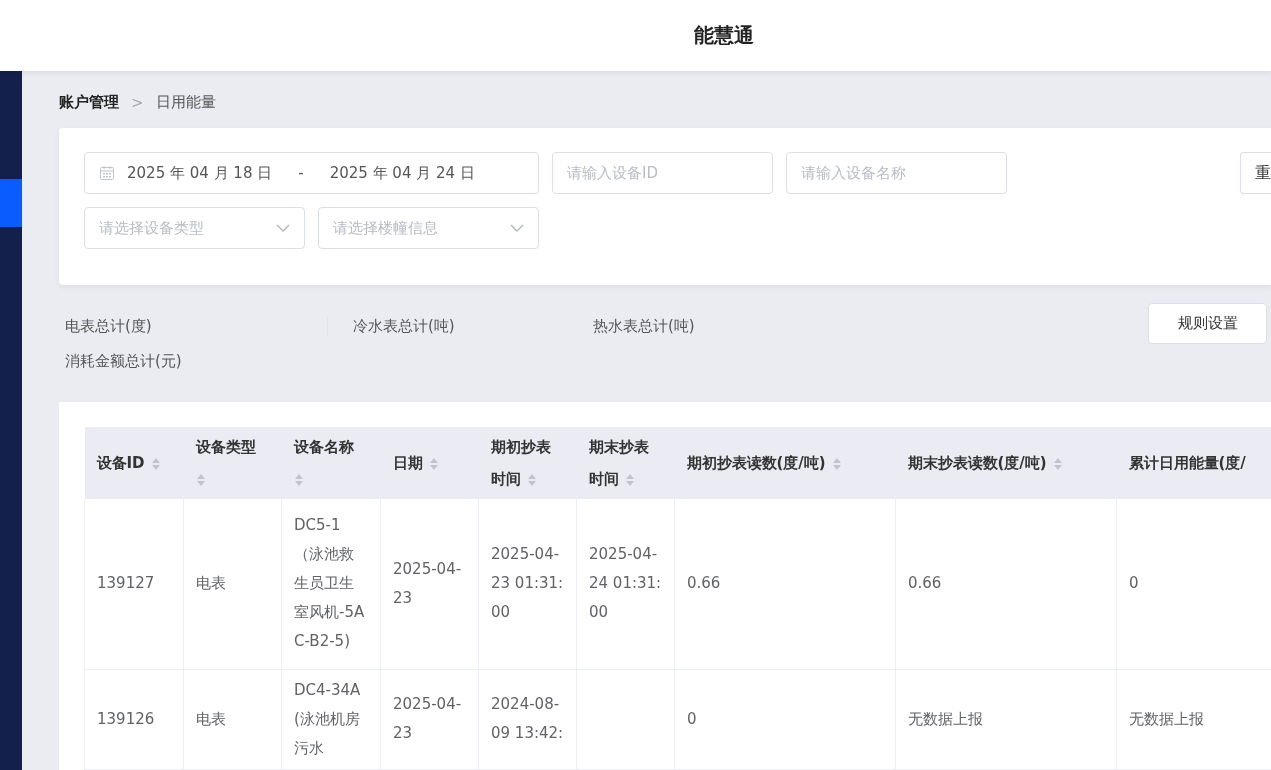  I want to click on table-cell: DC4-34A(泳池机房污水, so click(327, 718).